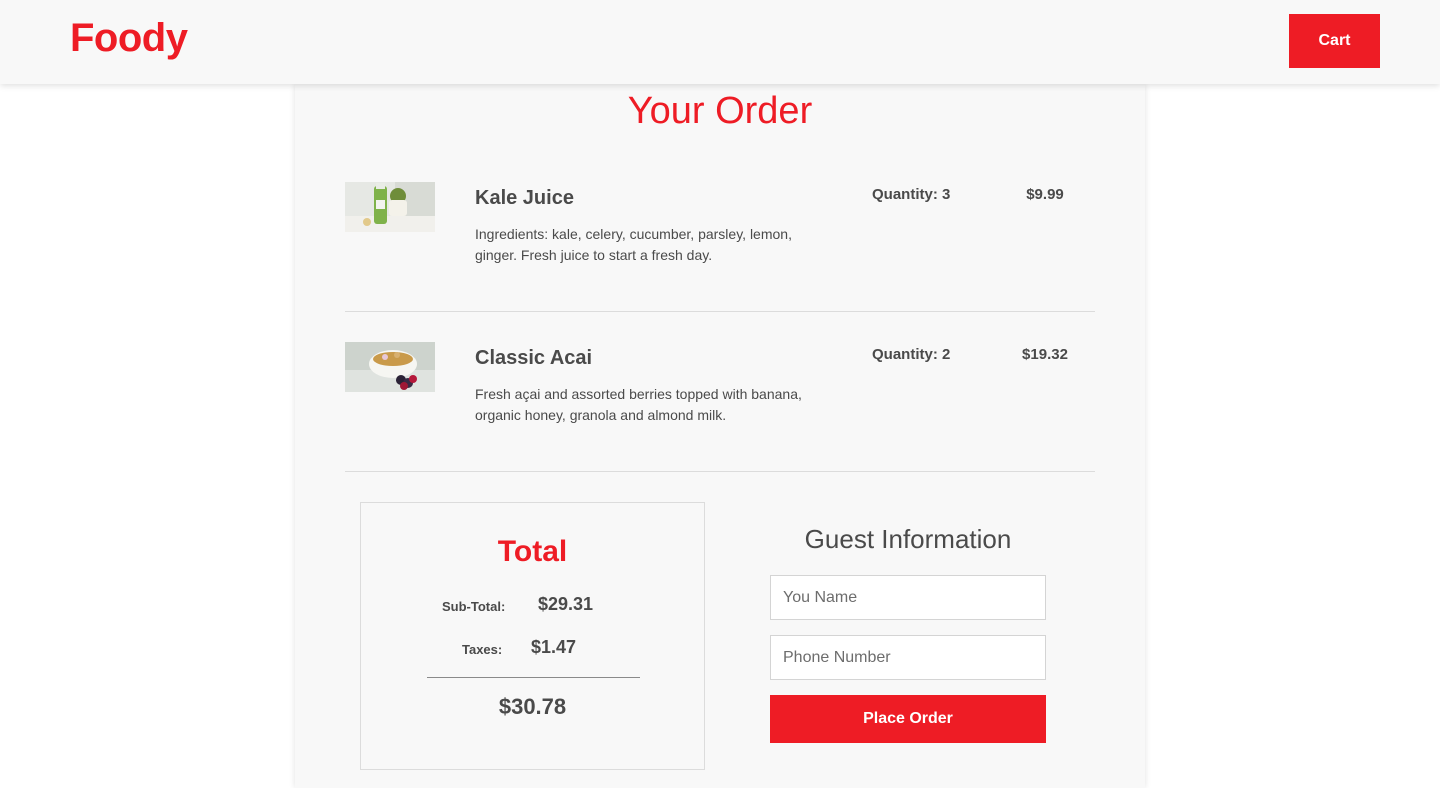 The height and width of the screenshot is (788, 1440). Describe the element at coordinates (482, 649) in the screenshot. I see `taxes-label: Taxes:` at that location.